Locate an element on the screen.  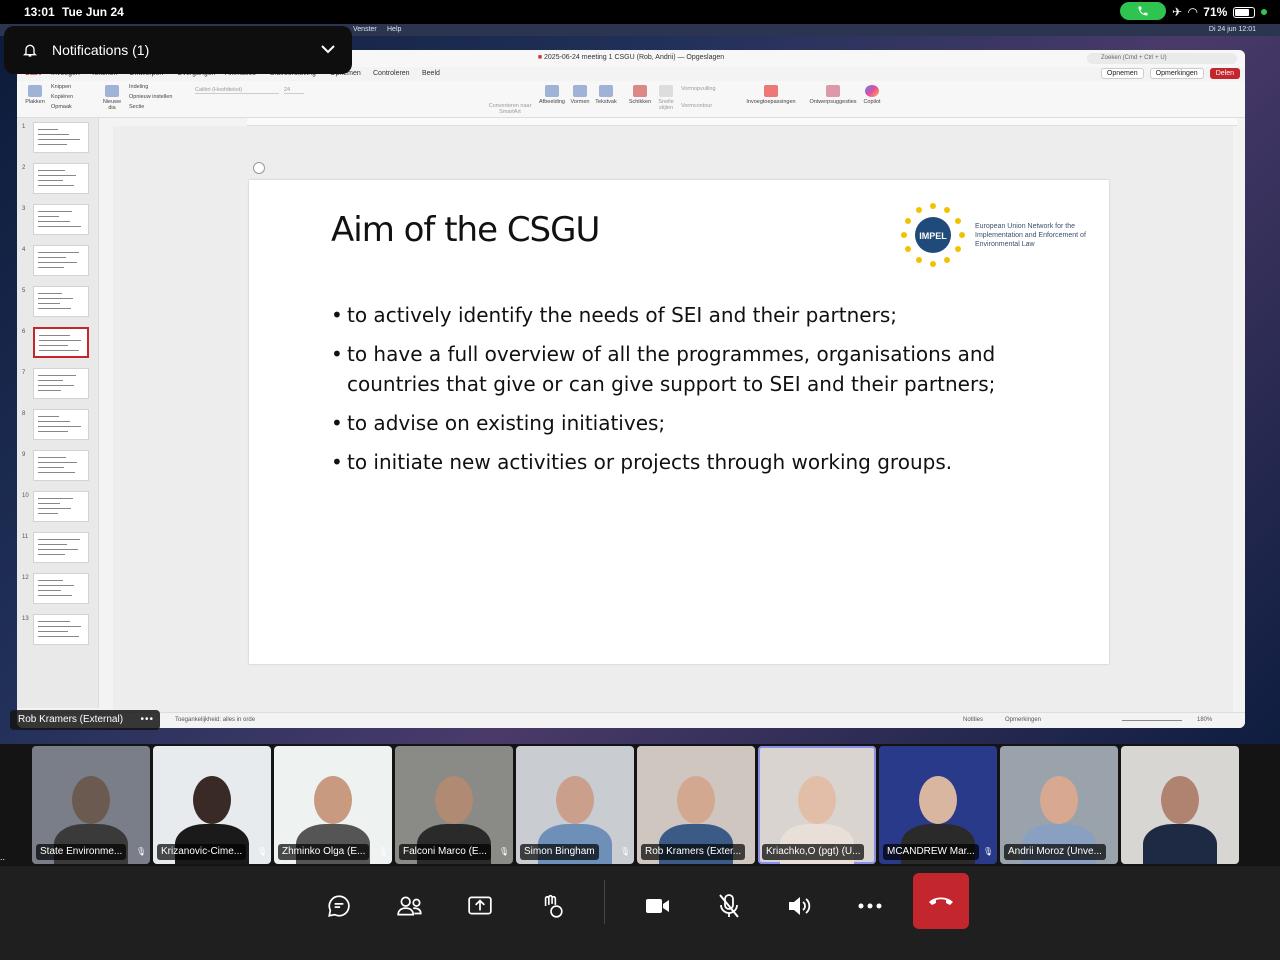
slide-number: 8 is located at coordinates (24, 414).